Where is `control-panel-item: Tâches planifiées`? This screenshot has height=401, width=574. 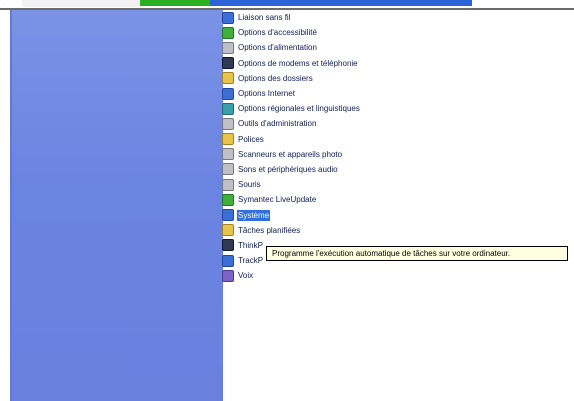 control-panel-item: Tâches planifiées is located at coordinates (397, 230).